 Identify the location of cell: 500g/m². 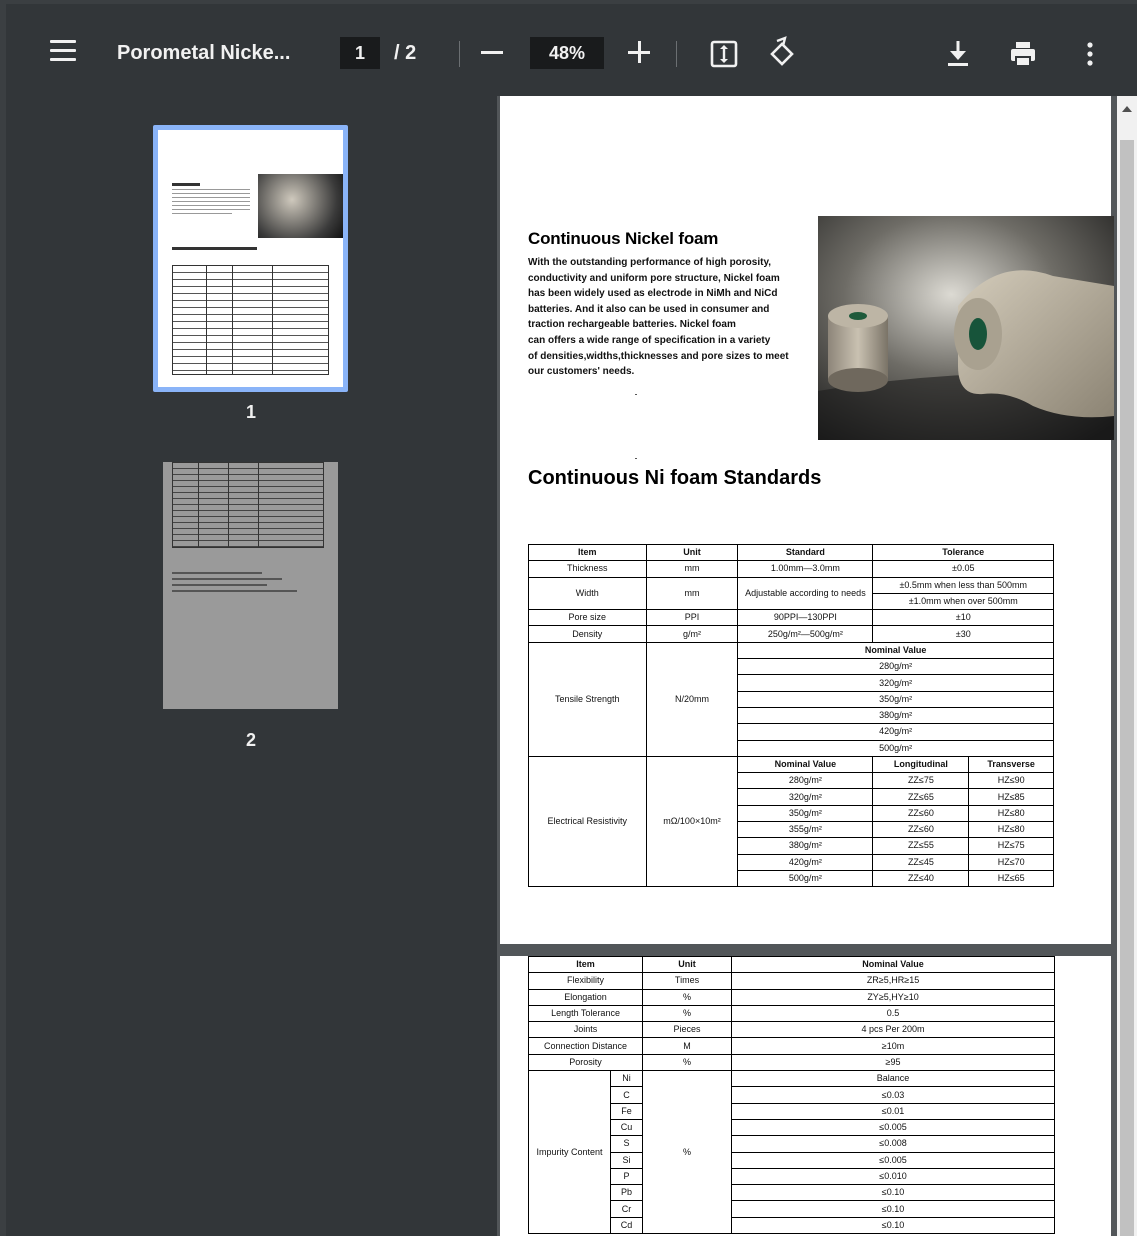
(805, 878).